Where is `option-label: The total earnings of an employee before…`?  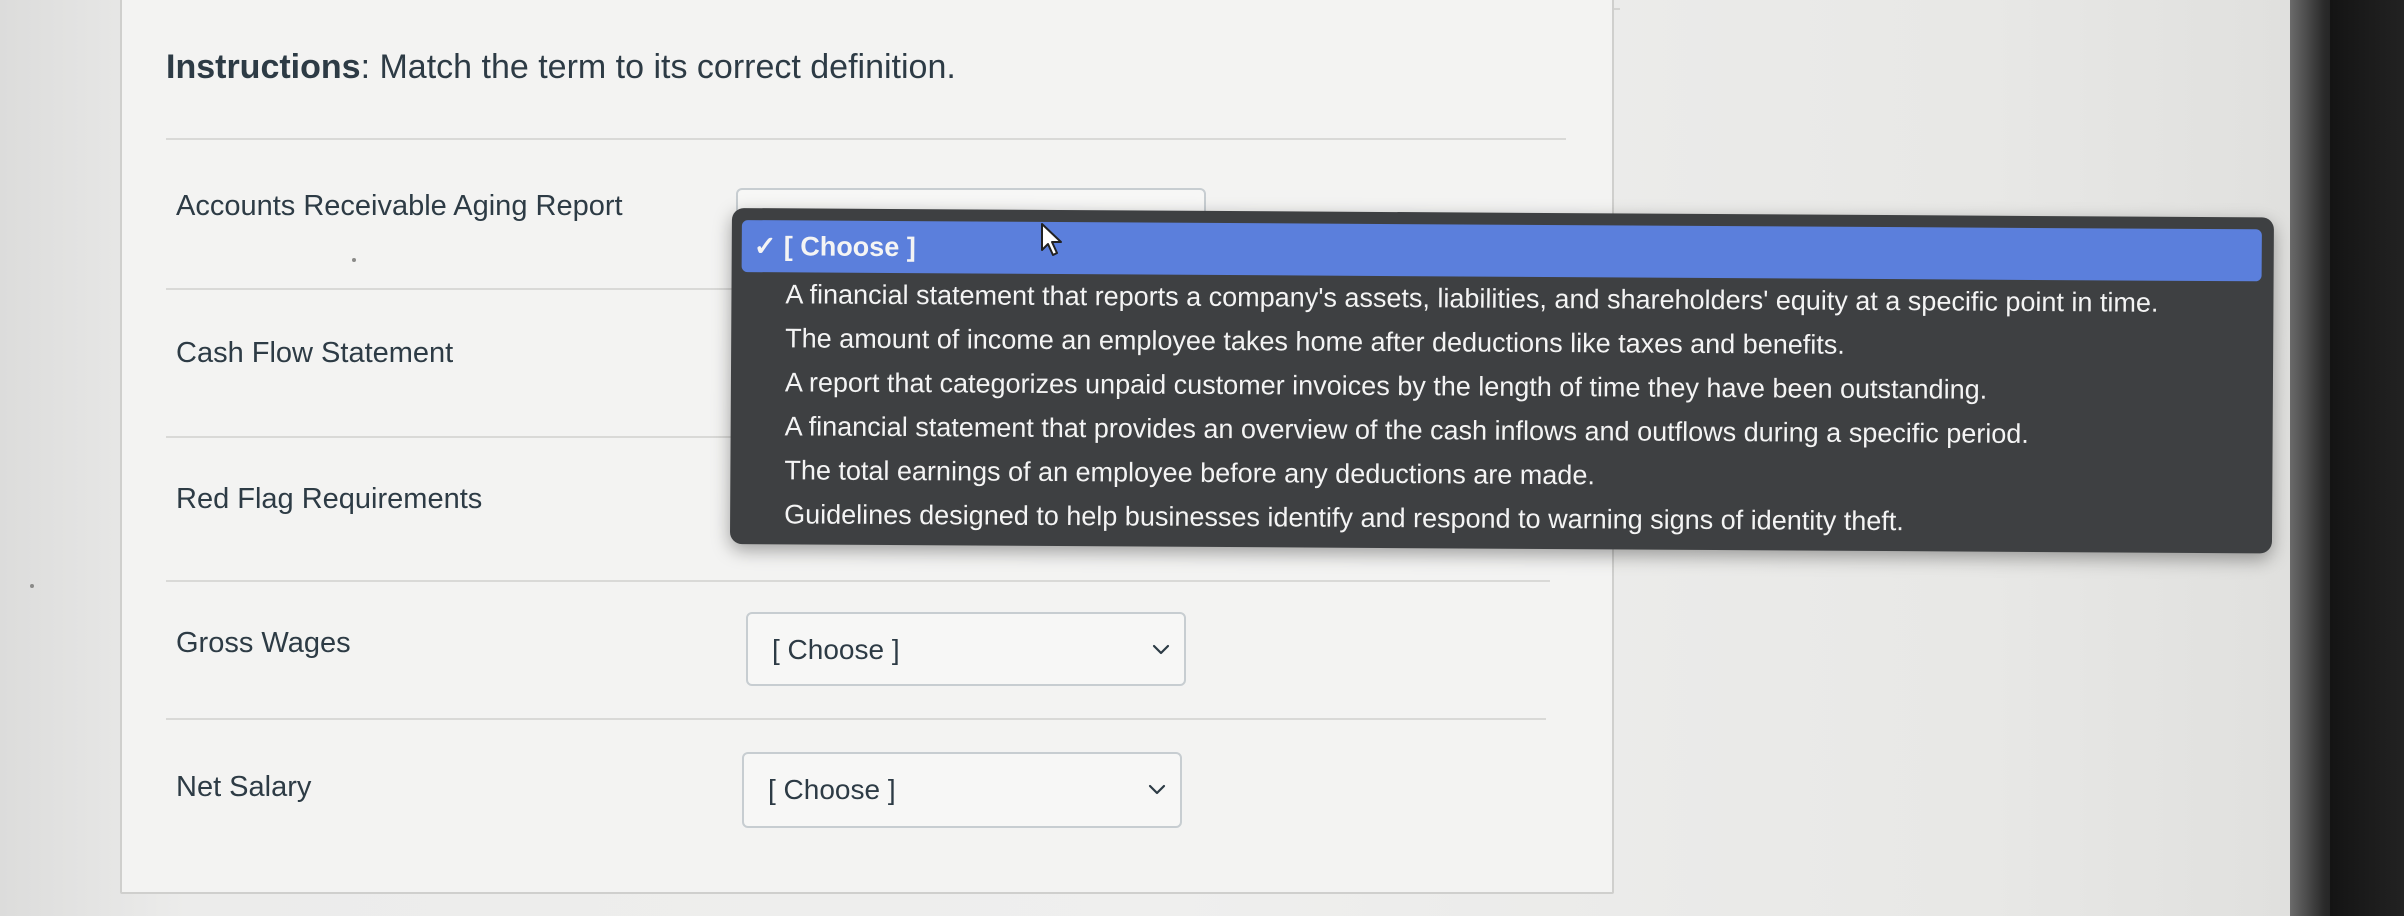
option-label: The total earnings of an employee before… is located at coordinates (1189, 473).